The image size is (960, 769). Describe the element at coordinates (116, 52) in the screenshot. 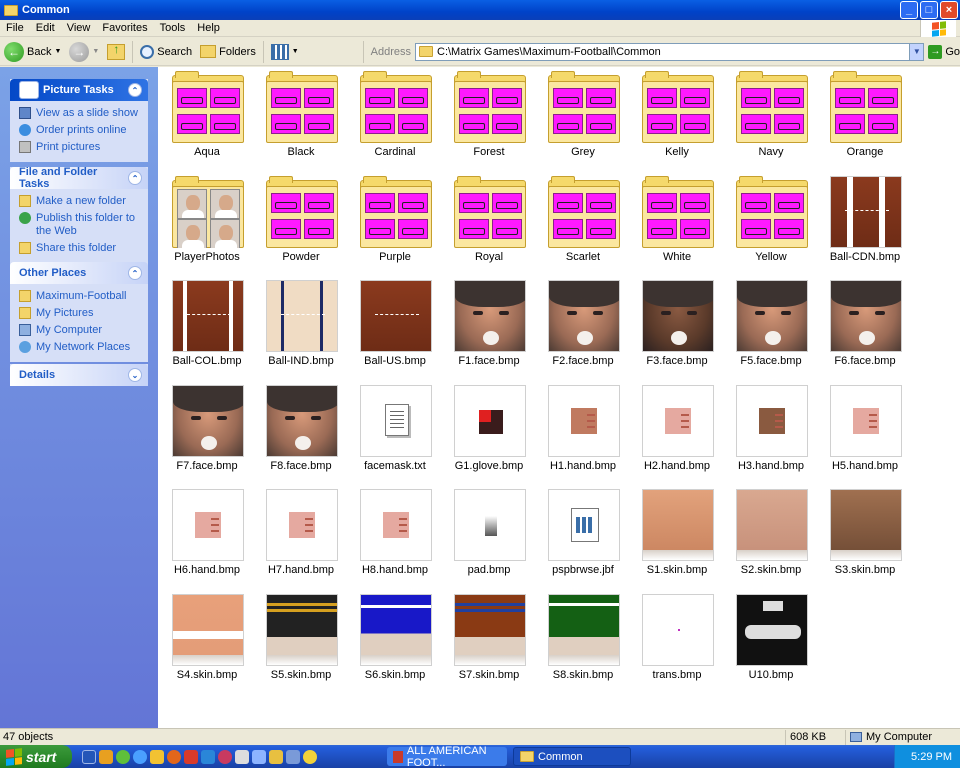

I see `up-folder-button: ↑` at that location.